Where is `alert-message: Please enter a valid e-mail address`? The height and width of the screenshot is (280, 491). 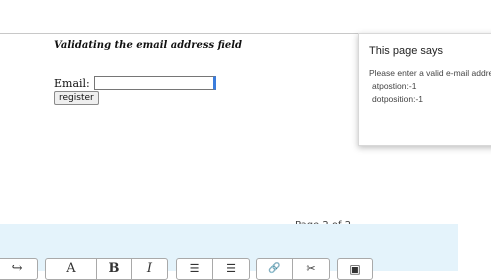
alert-message: Please enter a valid e-mail address is located at coordinates (430, 73).